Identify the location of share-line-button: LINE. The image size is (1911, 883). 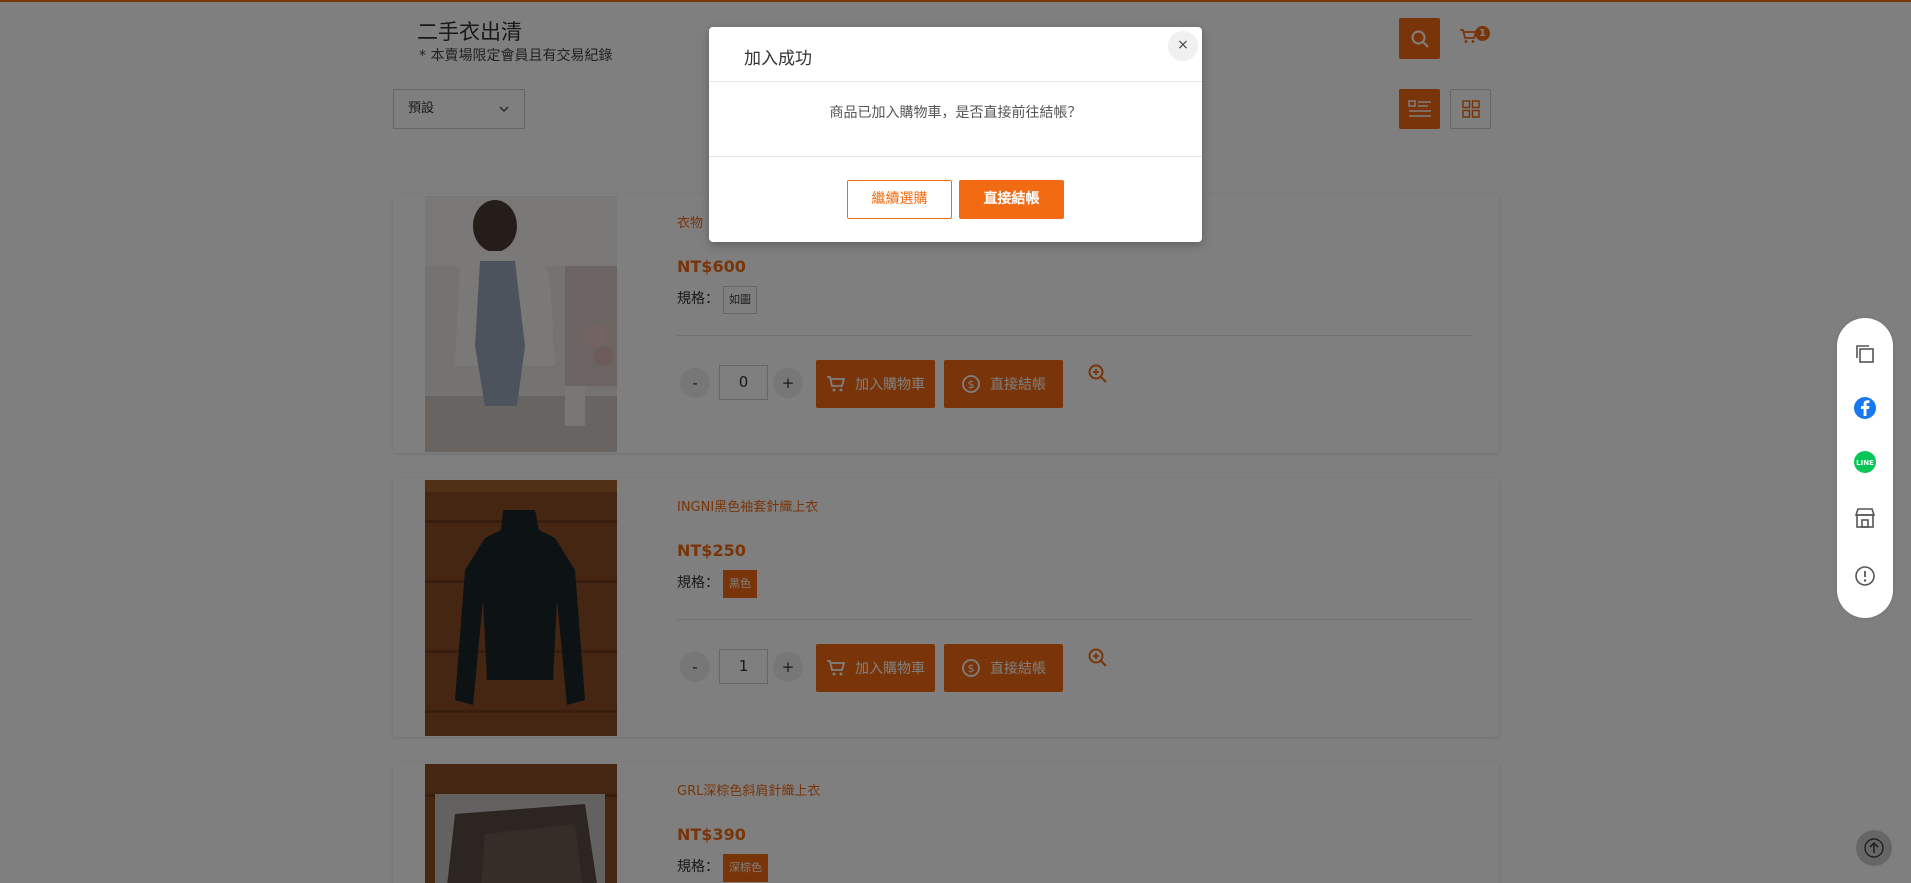
(1865, 463).